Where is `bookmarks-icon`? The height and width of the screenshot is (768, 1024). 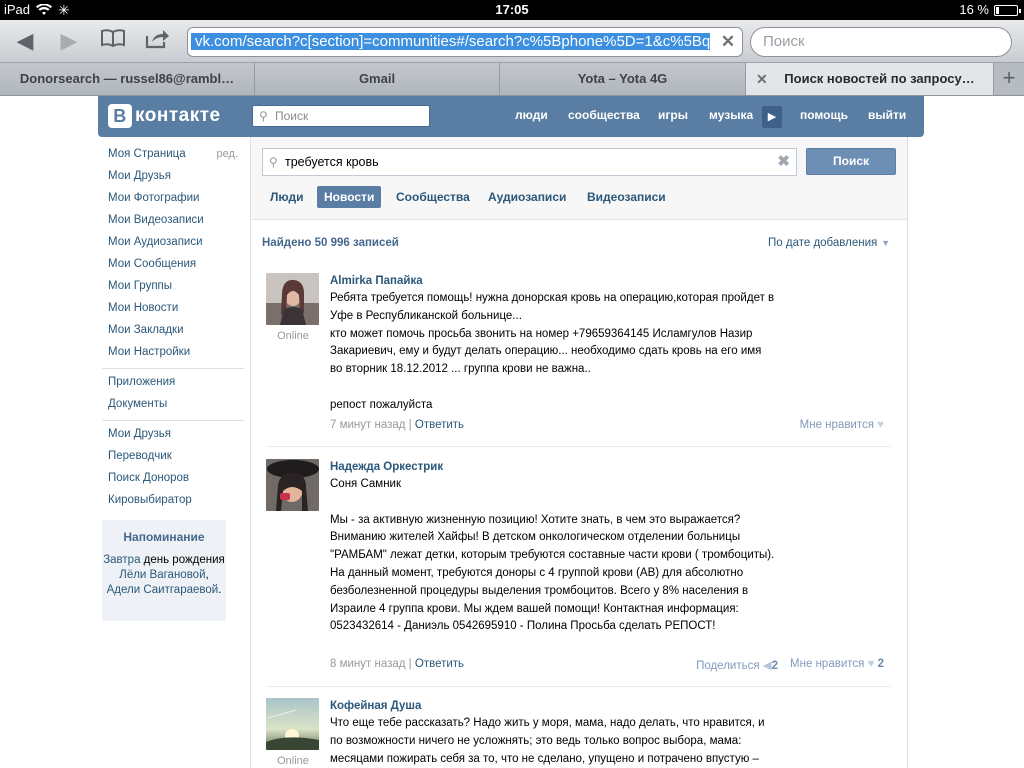
bookmarks-icon is located at coordinates (113, 41).